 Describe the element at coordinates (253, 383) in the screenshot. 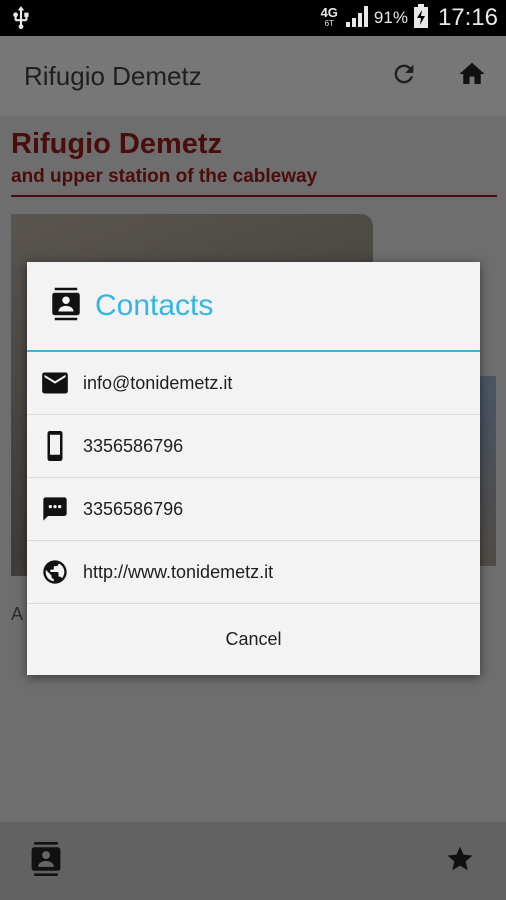

I see `contact-email-item: info@tonidemetz.it` at that location.